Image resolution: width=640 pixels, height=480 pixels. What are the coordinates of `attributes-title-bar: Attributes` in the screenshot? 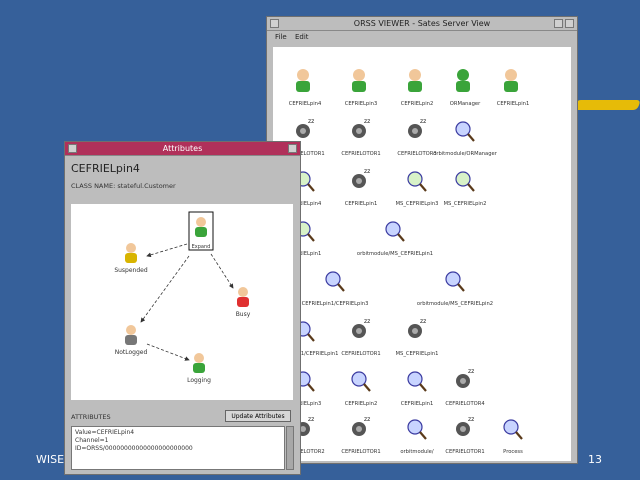 It's located at (182, 149).